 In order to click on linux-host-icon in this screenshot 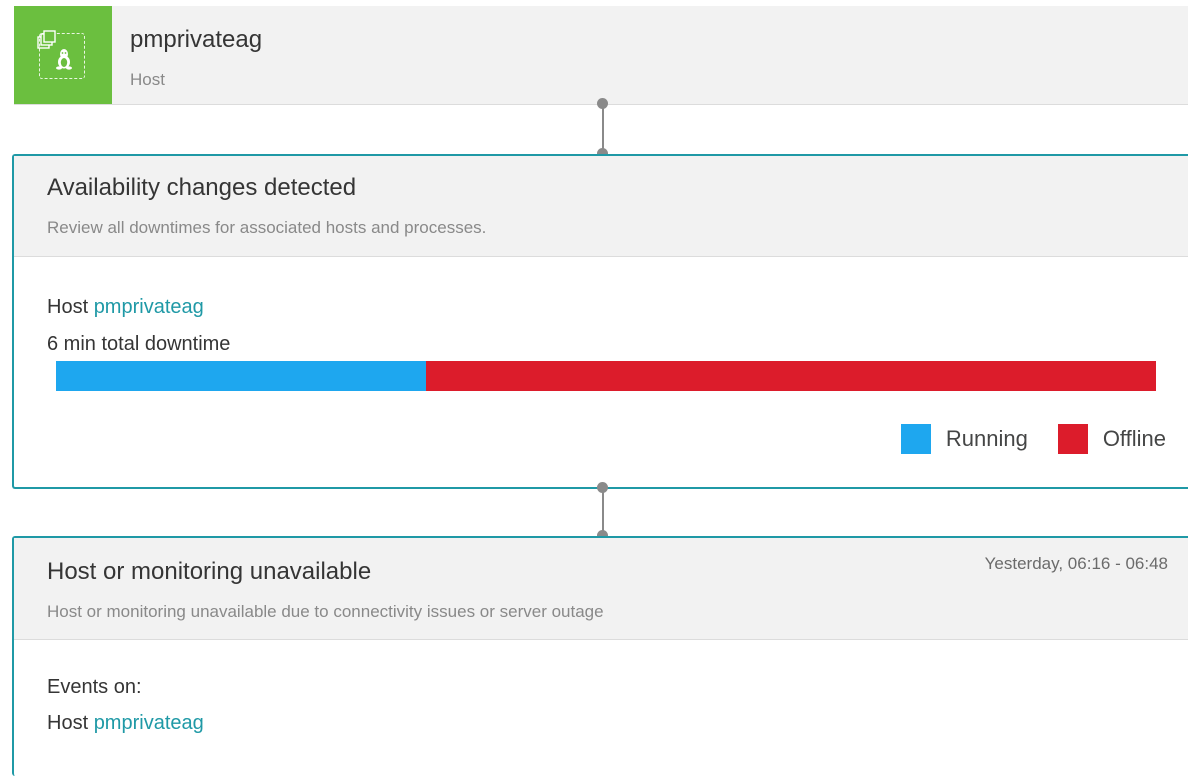, I will do `click(64, 59)`.